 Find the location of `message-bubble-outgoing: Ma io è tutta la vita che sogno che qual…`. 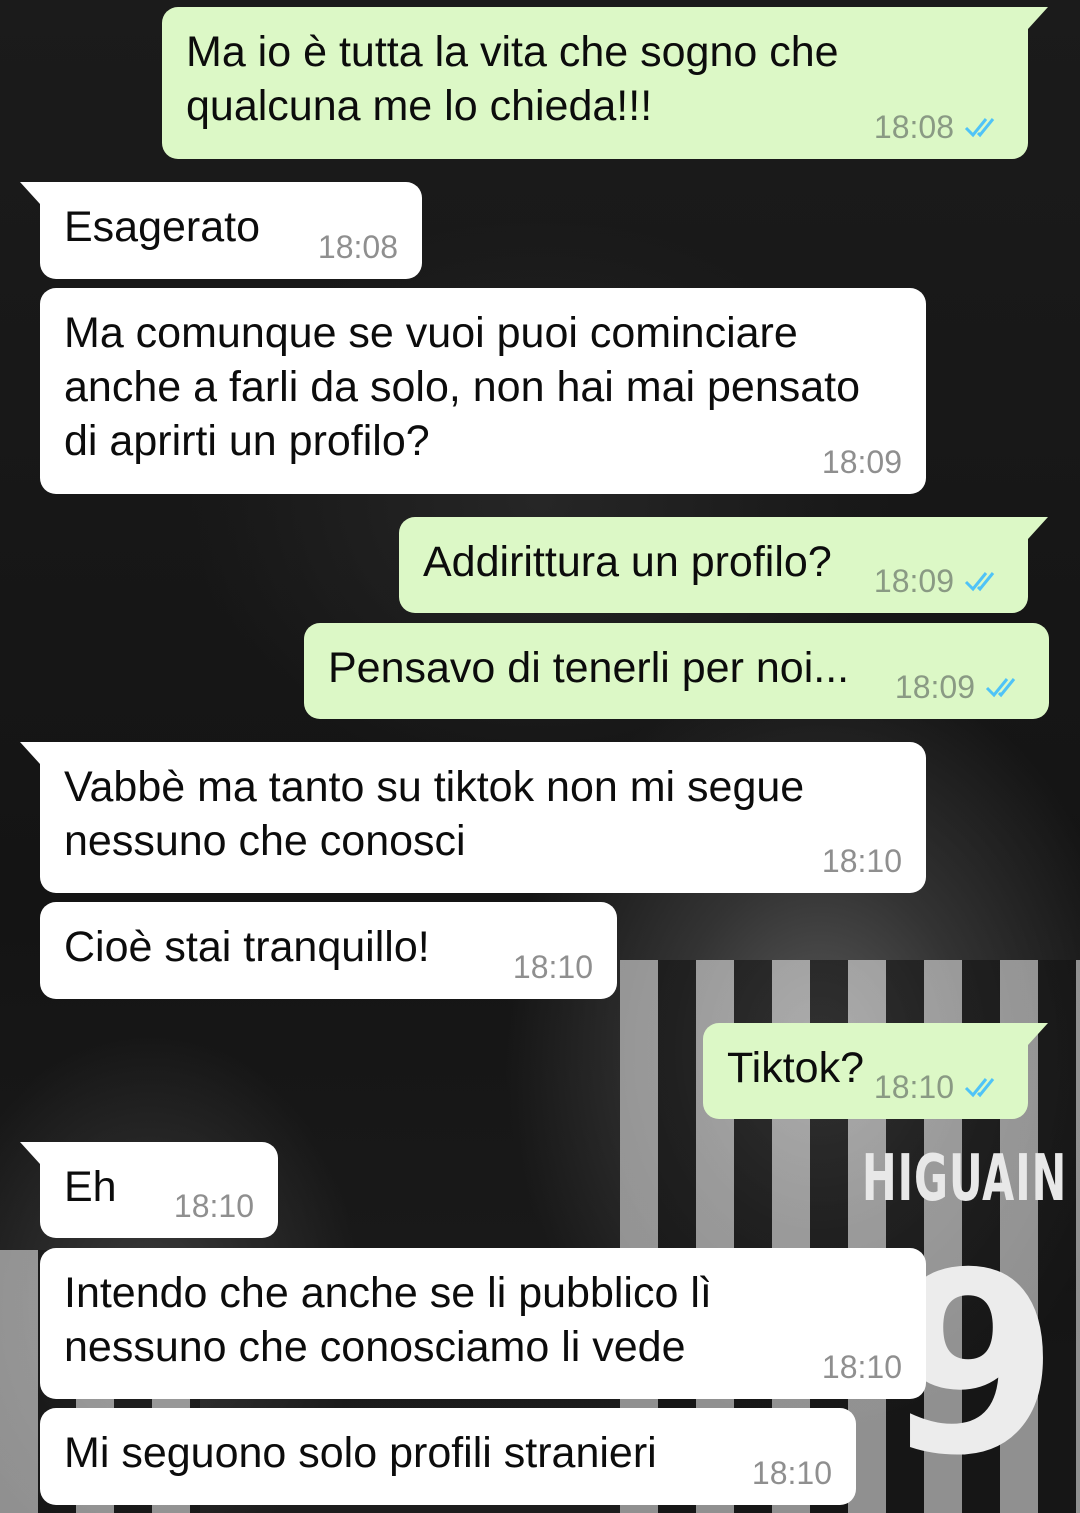

message-bubble-outgoing: Ma io è tutta la vita che sogno che qual… is located at coordinates (605, 83).